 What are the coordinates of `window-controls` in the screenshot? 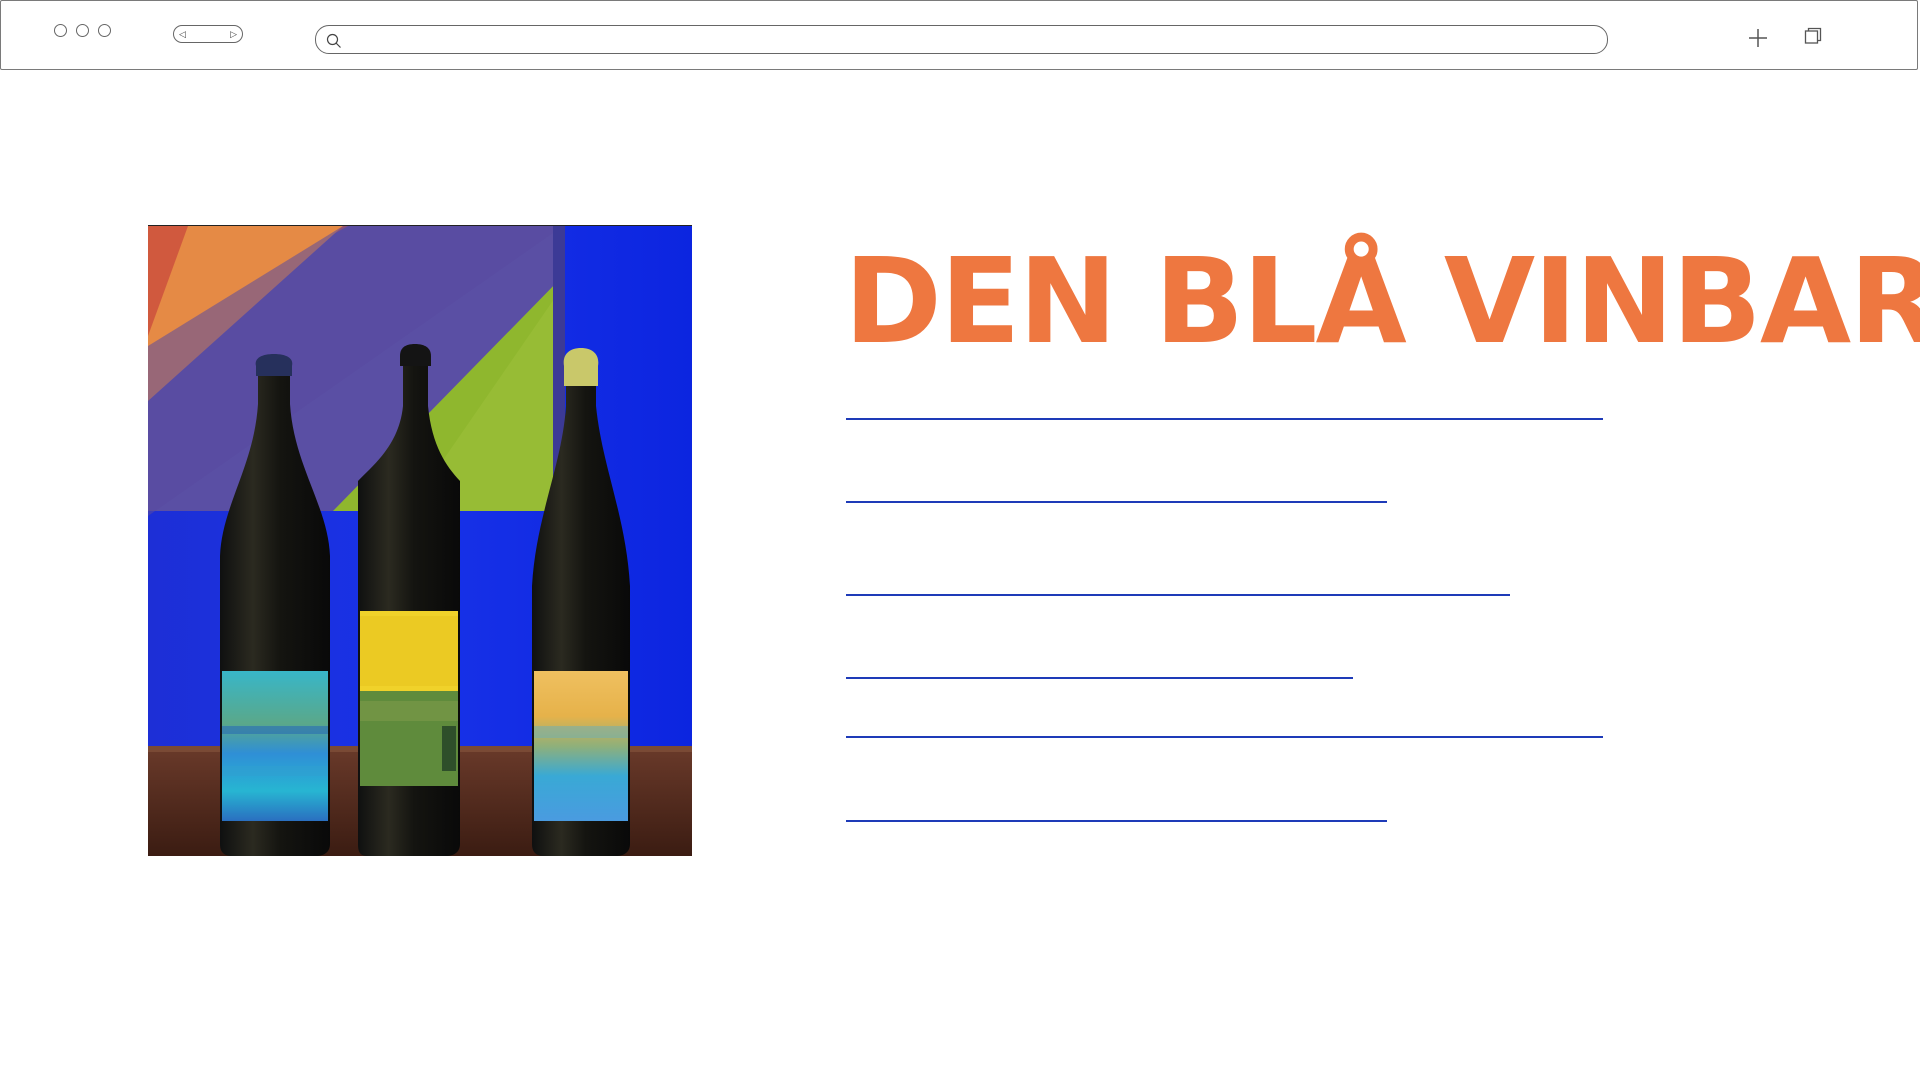 It's located at (82, 30).